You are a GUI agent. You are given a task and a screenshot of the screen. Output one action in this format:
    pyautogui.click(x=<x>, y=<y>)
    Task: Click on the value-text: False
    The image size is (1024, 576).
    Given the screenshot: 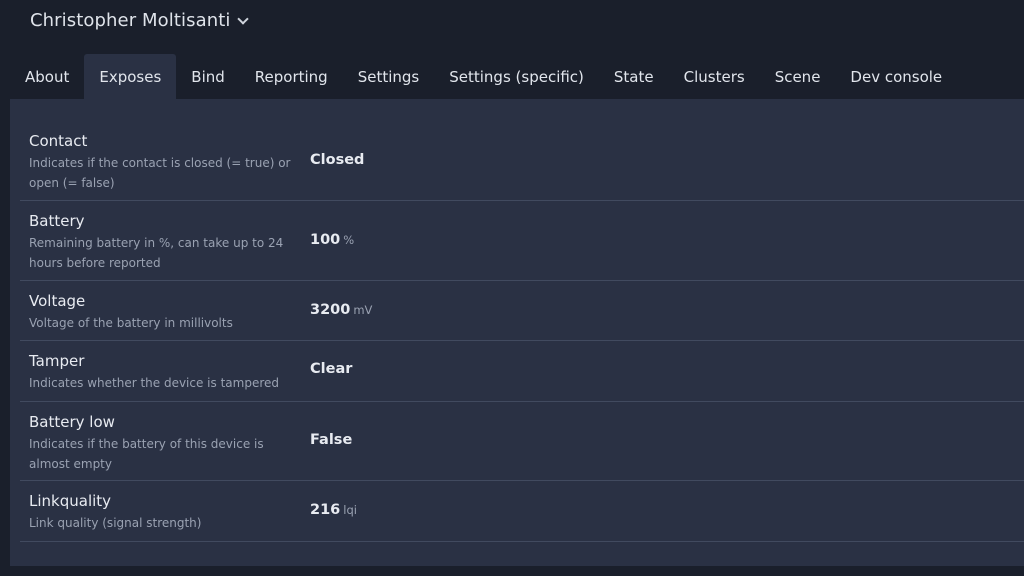 What is the action you would take?
    pyautogui.click(x=331, y=440)
    